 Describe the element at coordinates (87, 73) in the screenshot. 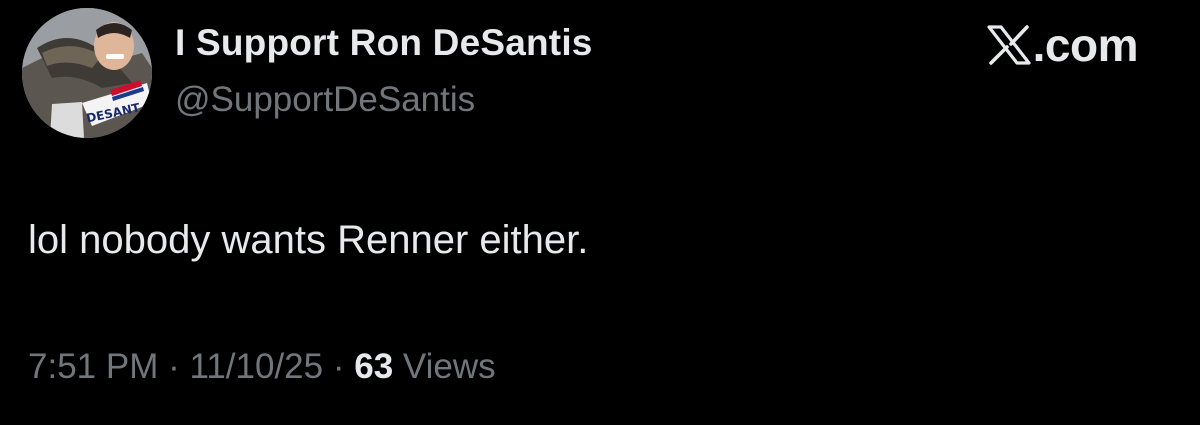

I see `avatar: DESANT` at that location.